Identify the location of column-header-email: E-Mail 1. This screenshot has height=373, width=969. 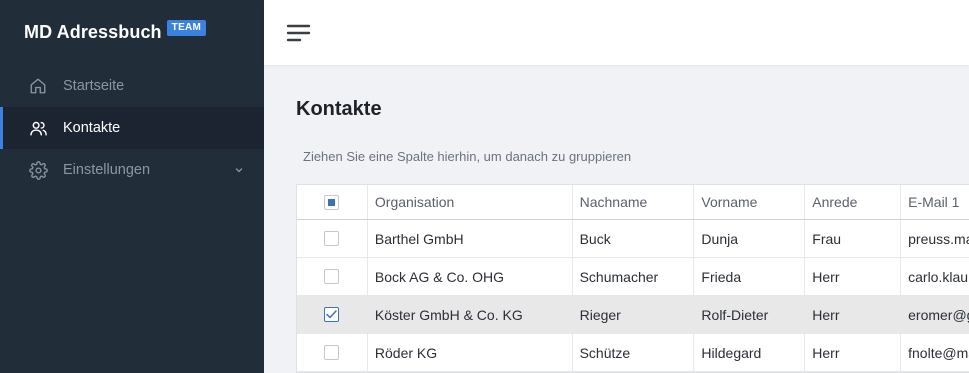
(935, 202).